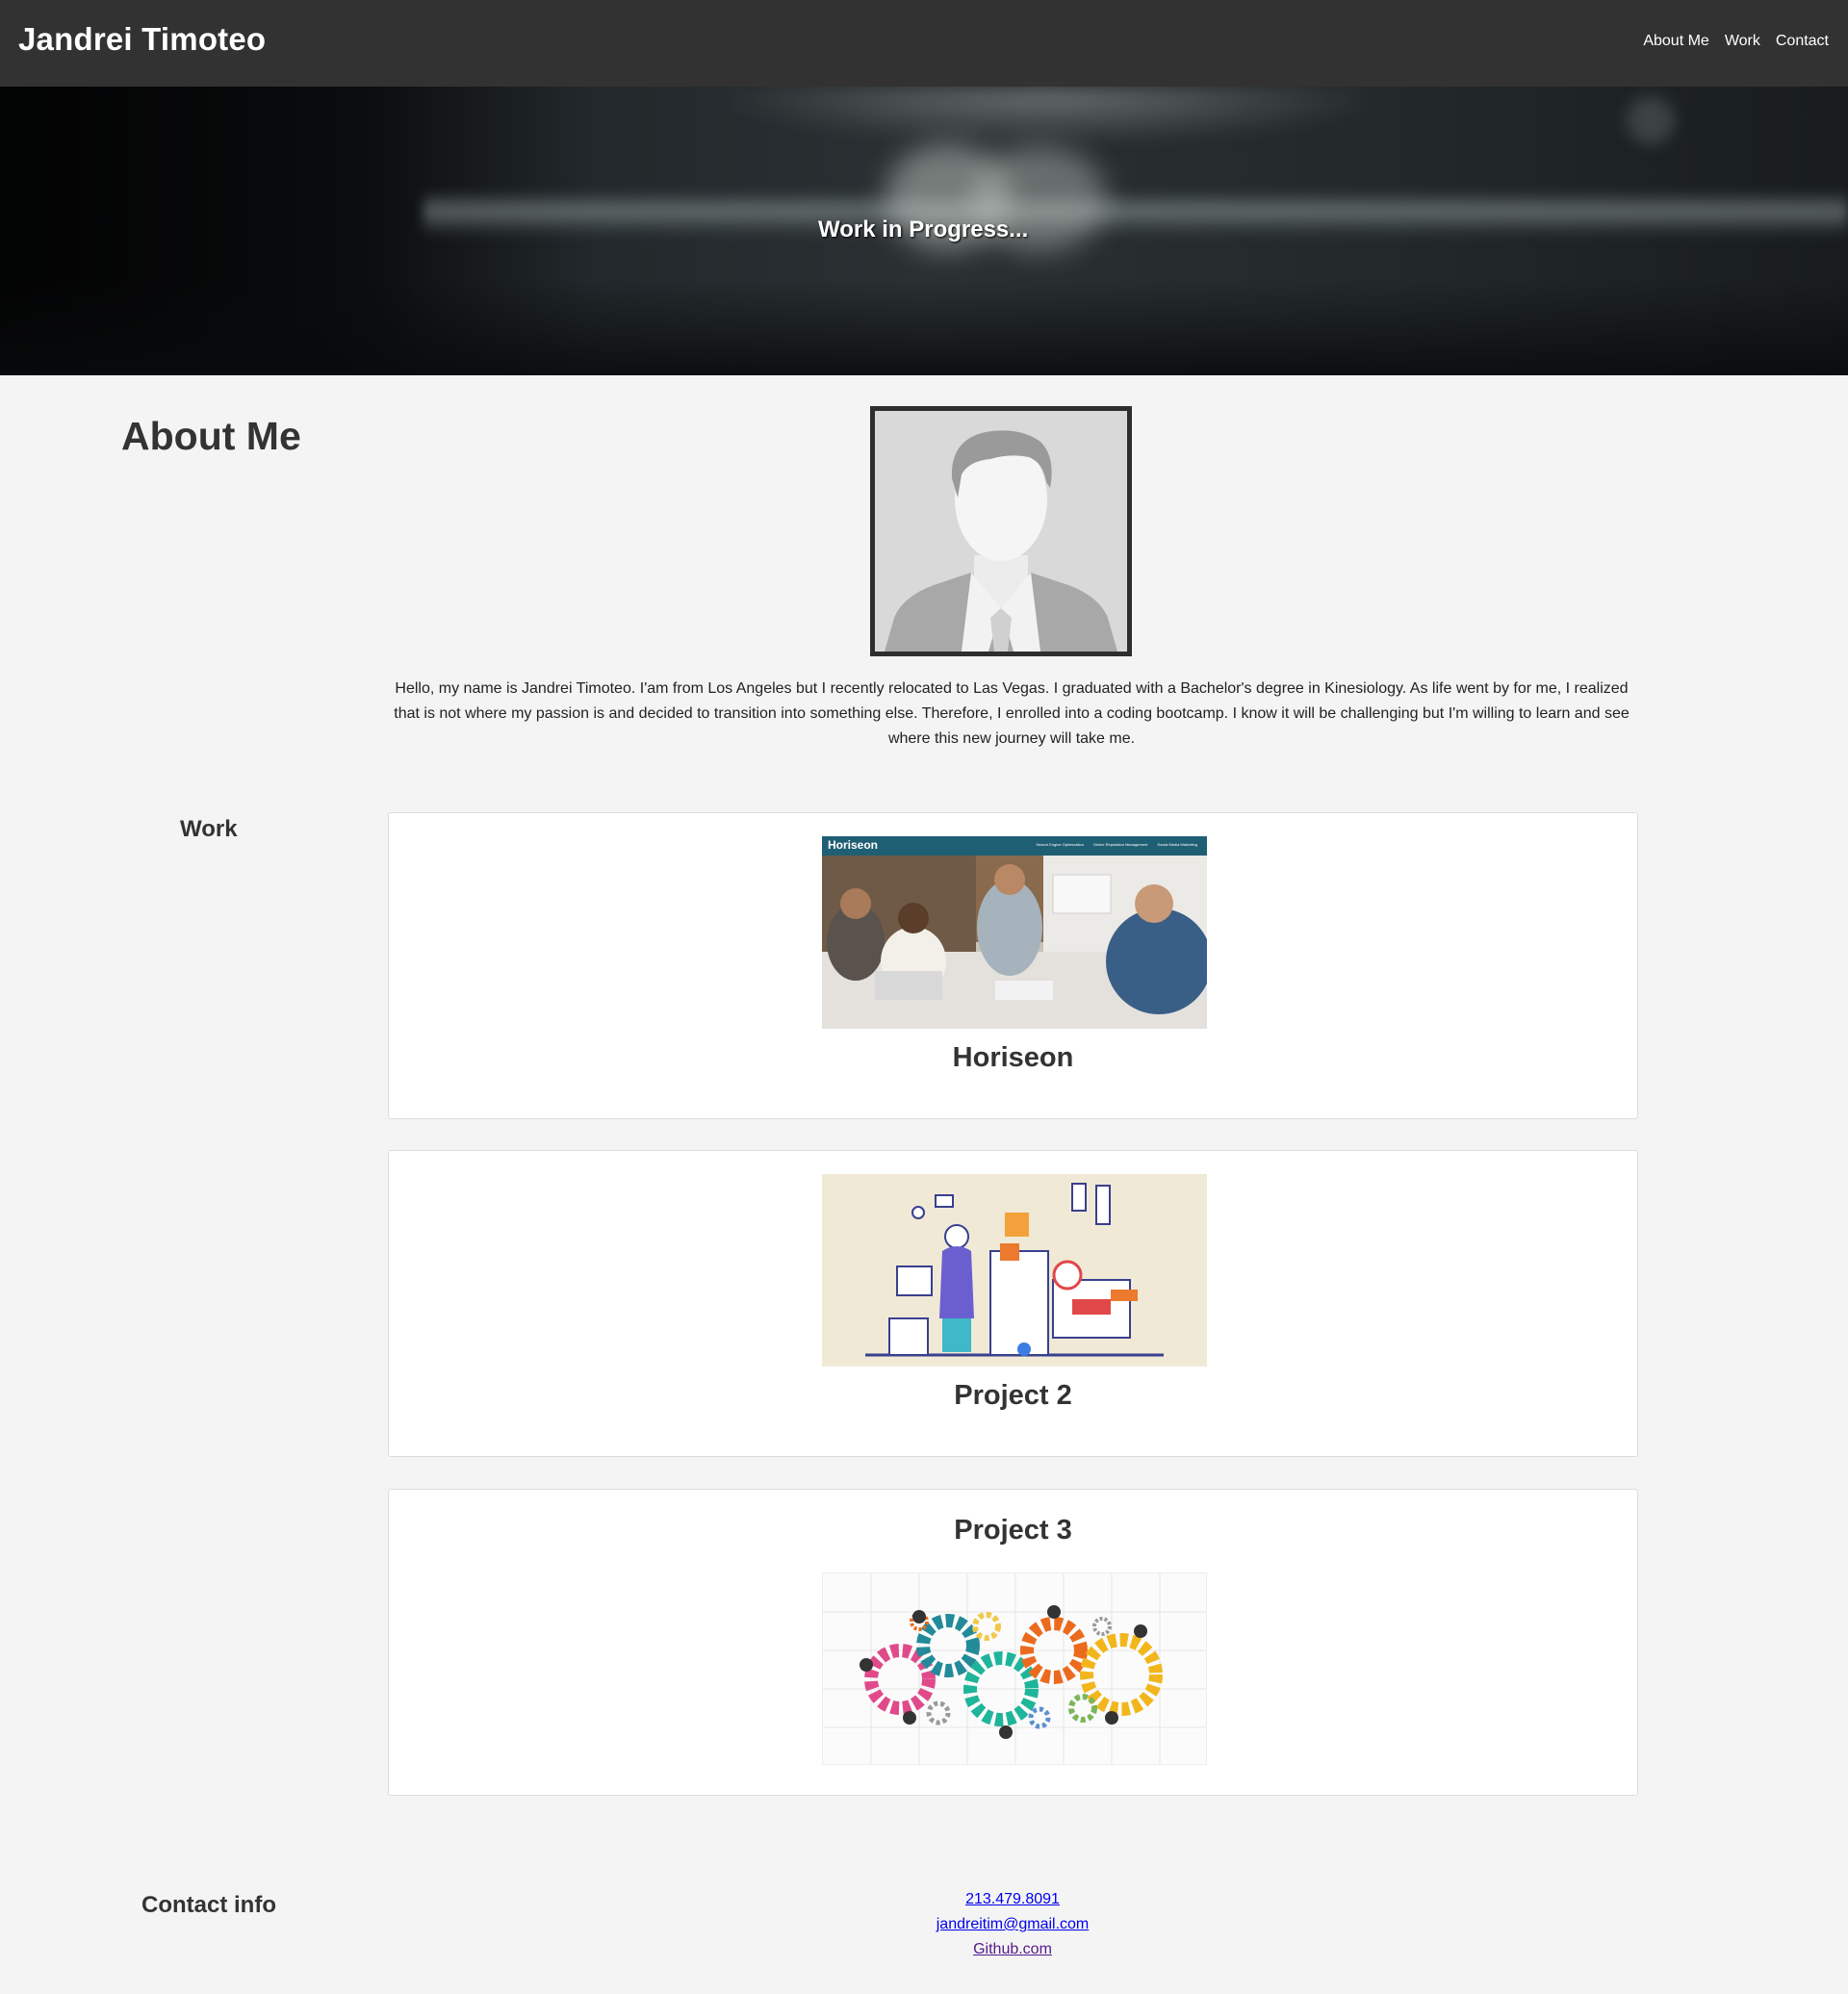 The height and width of the screenshot is (1994, 1848). Describe the element at coordinates (1675, 41) in the screenshot. I see `nav-link-about-me: About Me` at that location.